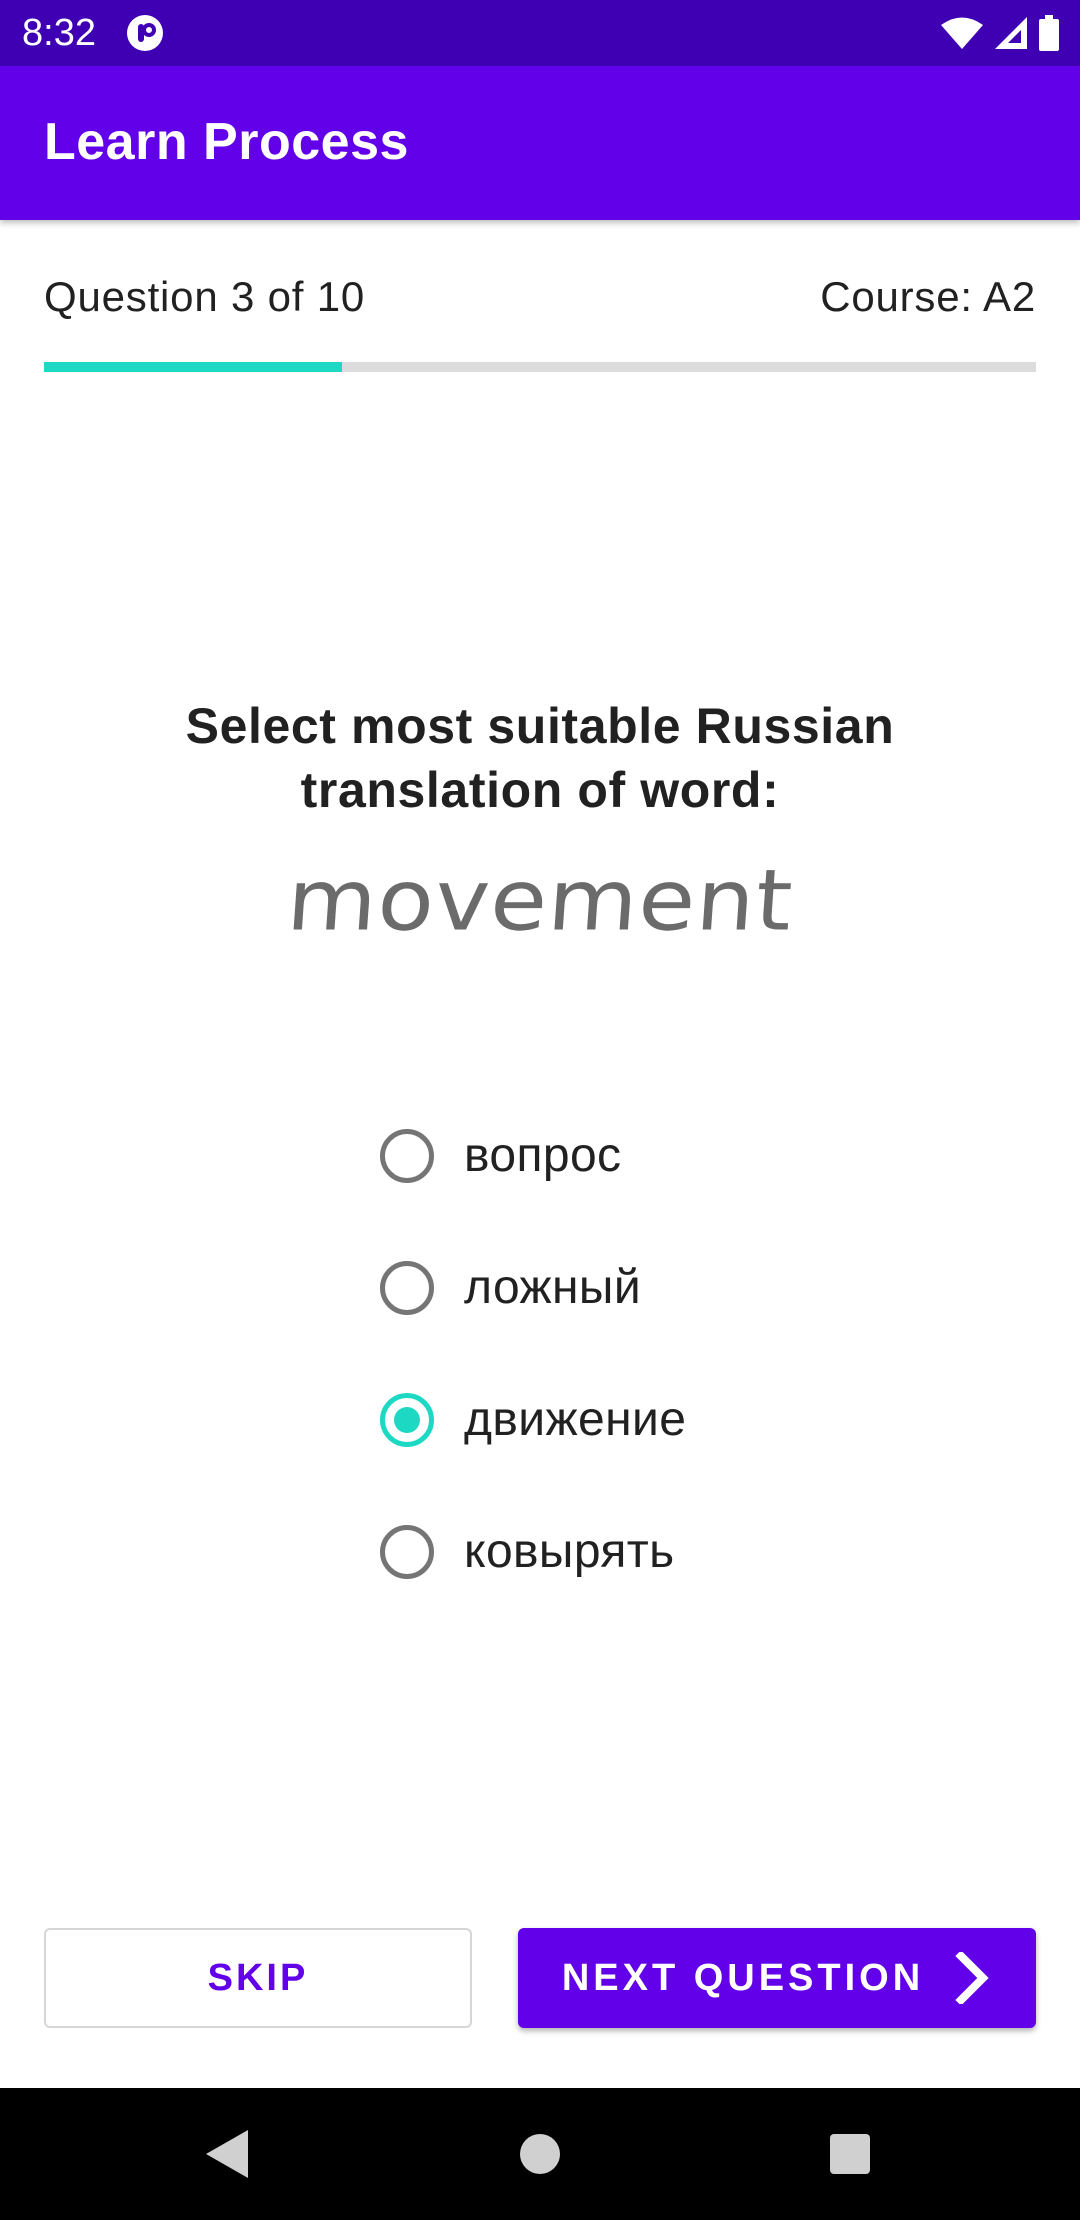  I want to click on system-nav-bar, so click(540, 2154).